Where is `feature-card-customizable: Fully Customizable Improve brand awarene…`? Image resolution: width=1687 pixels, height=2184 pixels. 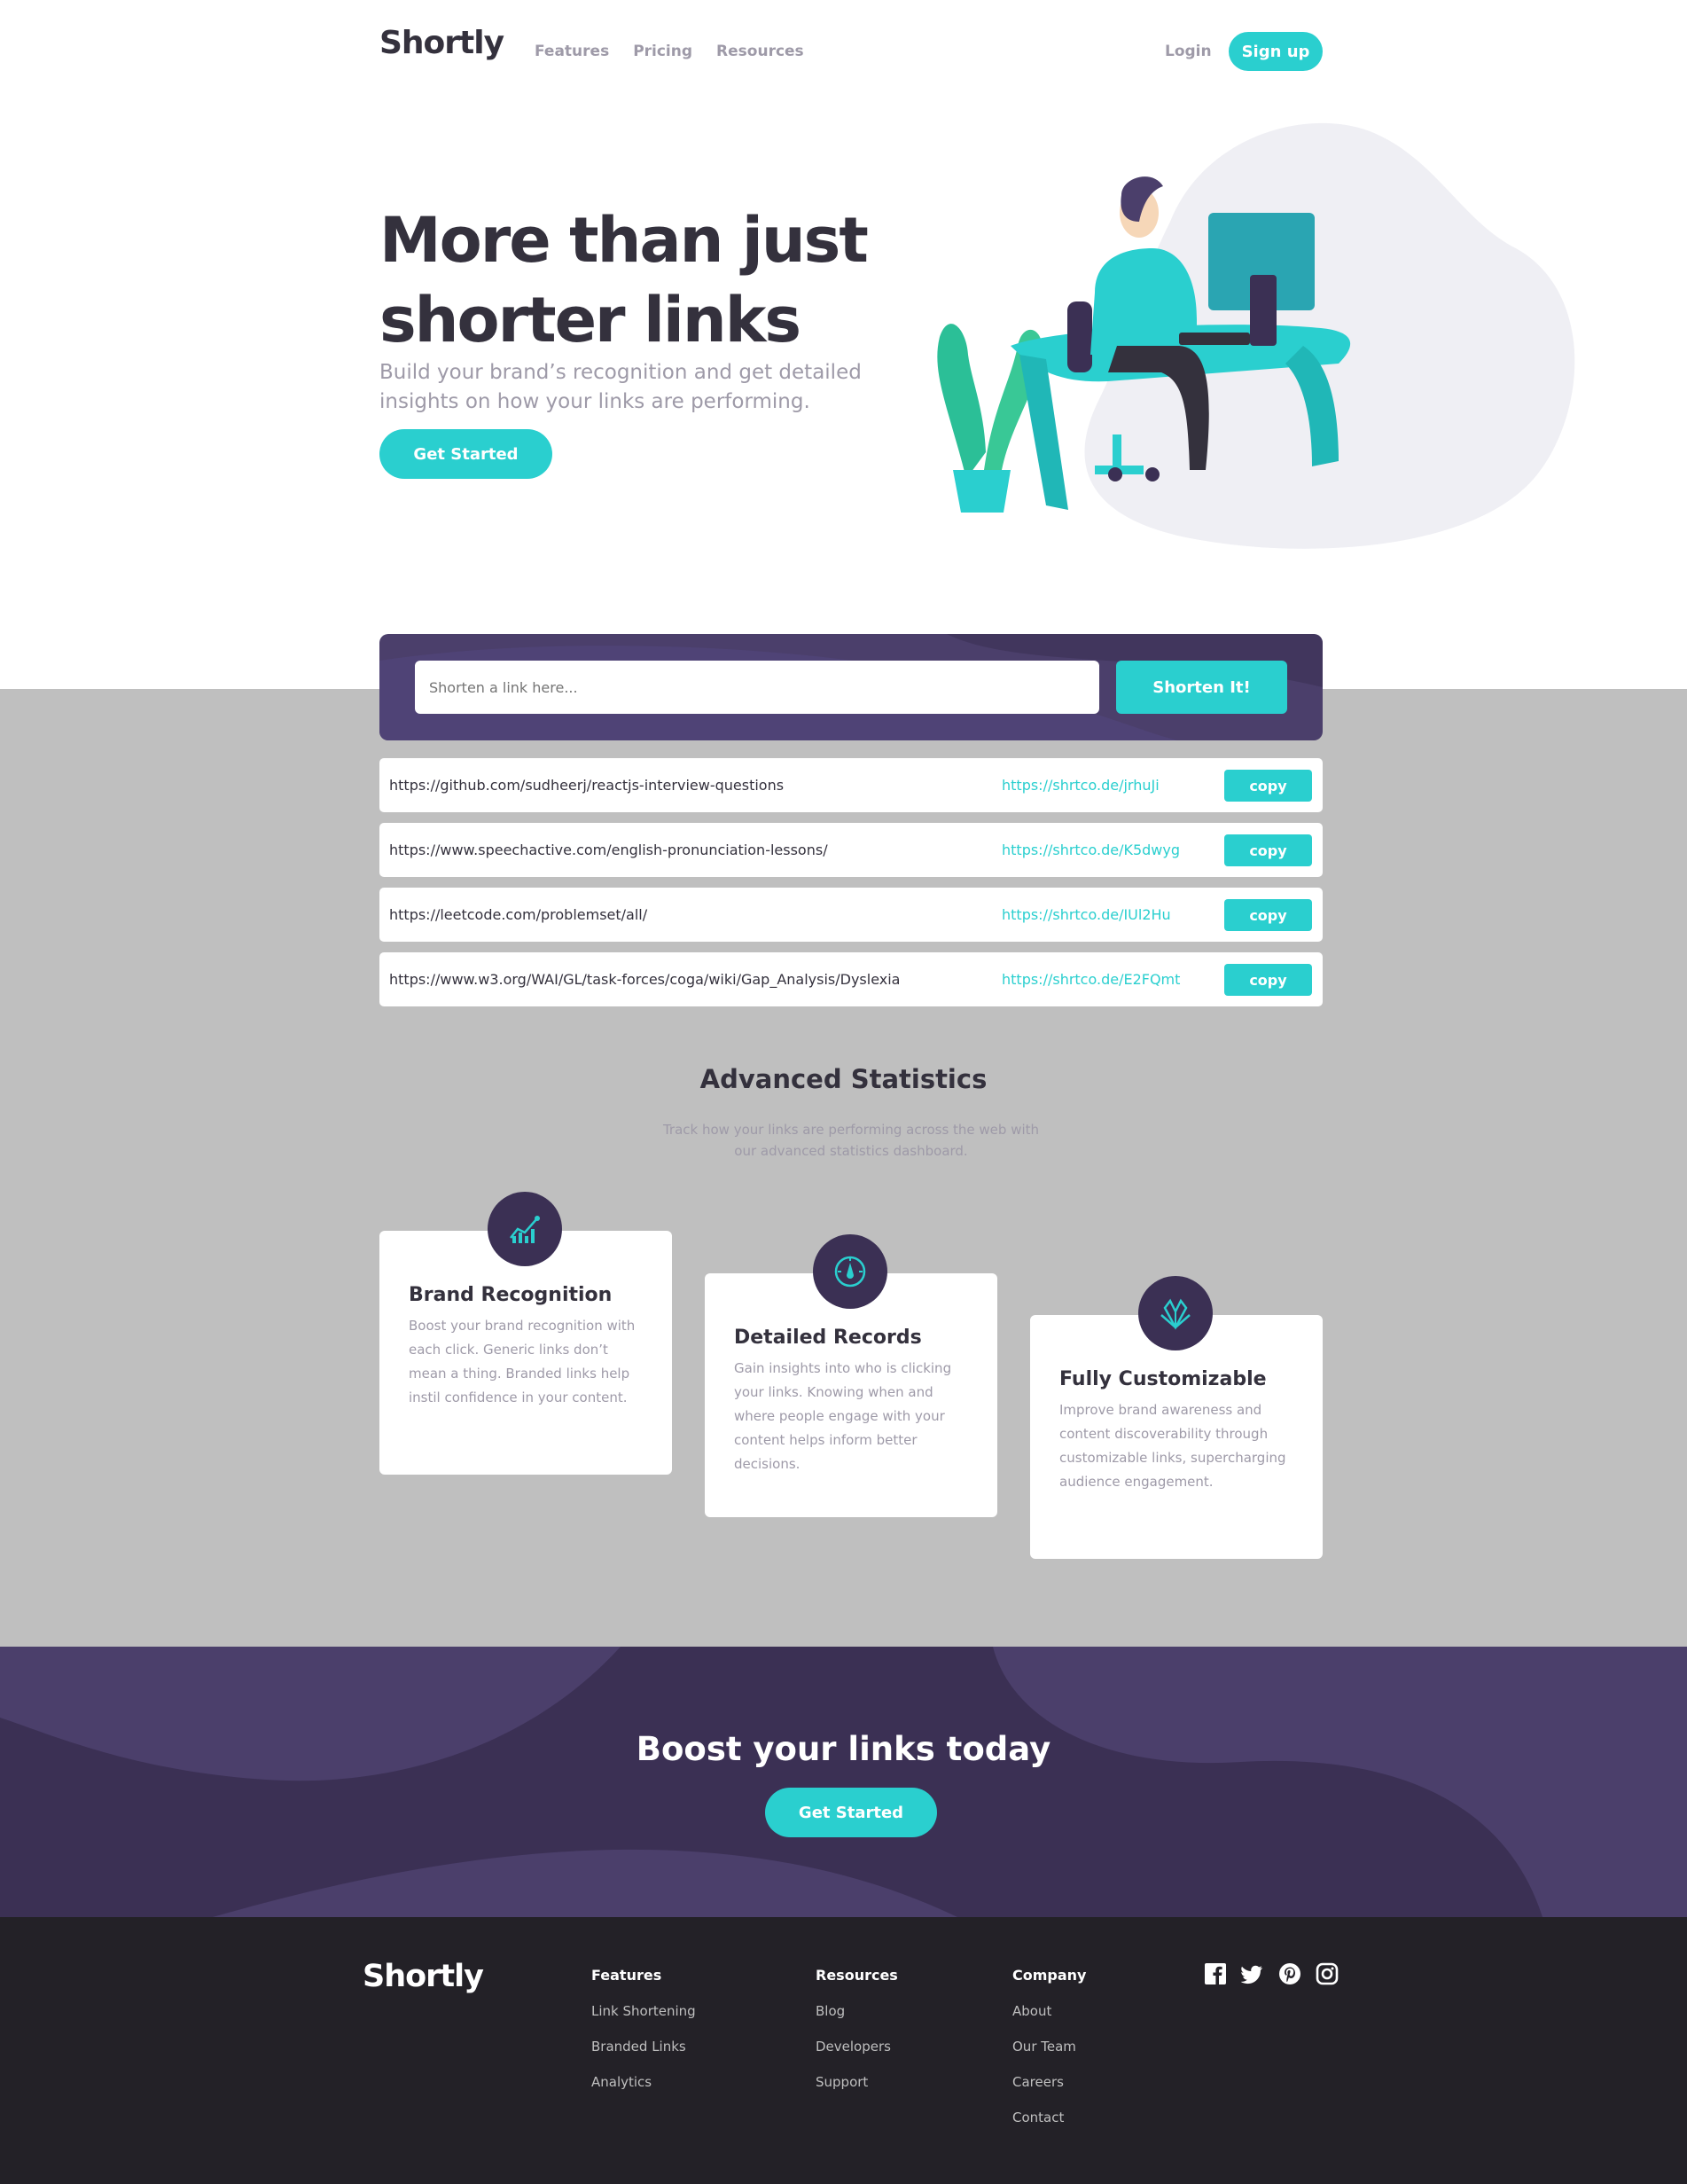
feature-card-customizable: Fully Customizable Improve brand awarene… is located at coordinates (1176, 1417).